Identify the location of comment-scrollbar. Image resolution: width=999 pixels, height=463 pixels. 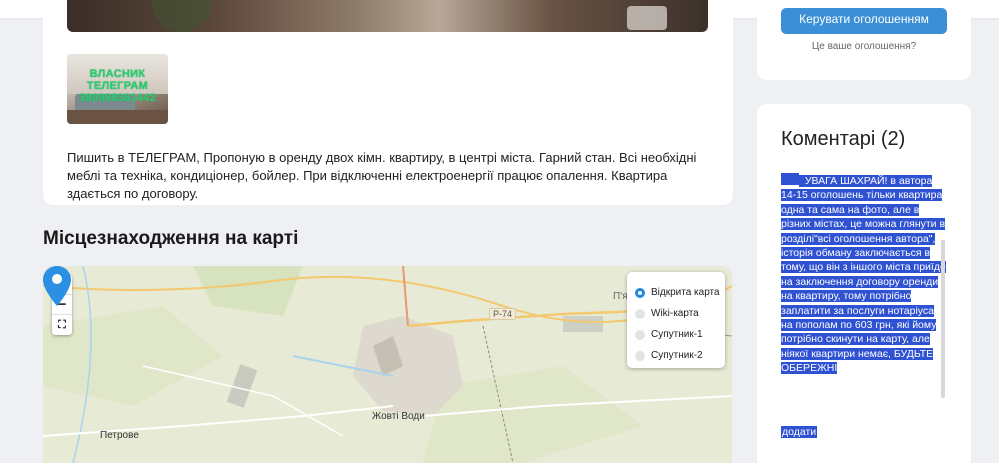
(943, 319).